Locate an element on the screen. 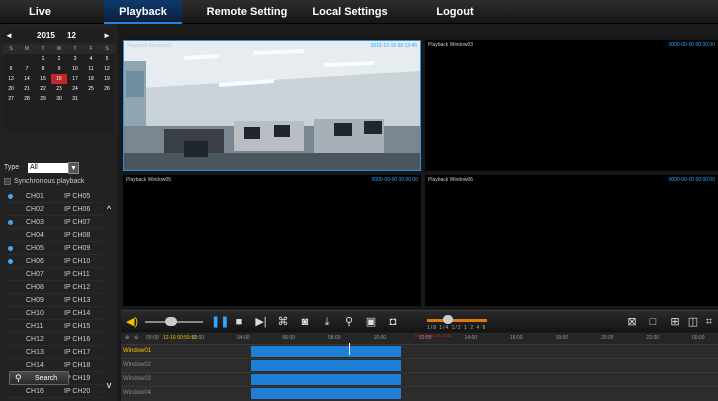 The width and height of the screenshot is (718, 401). calendar-weekday: S is located at coordinates (107, 49).